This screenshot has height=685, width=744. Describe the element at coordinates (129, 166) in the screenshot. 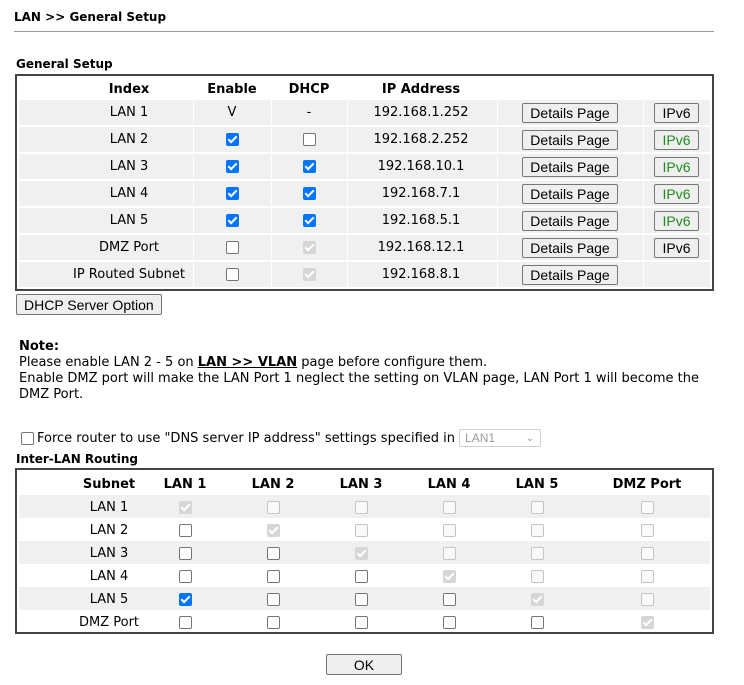

I see `cell-index: LAN 3` at that location.